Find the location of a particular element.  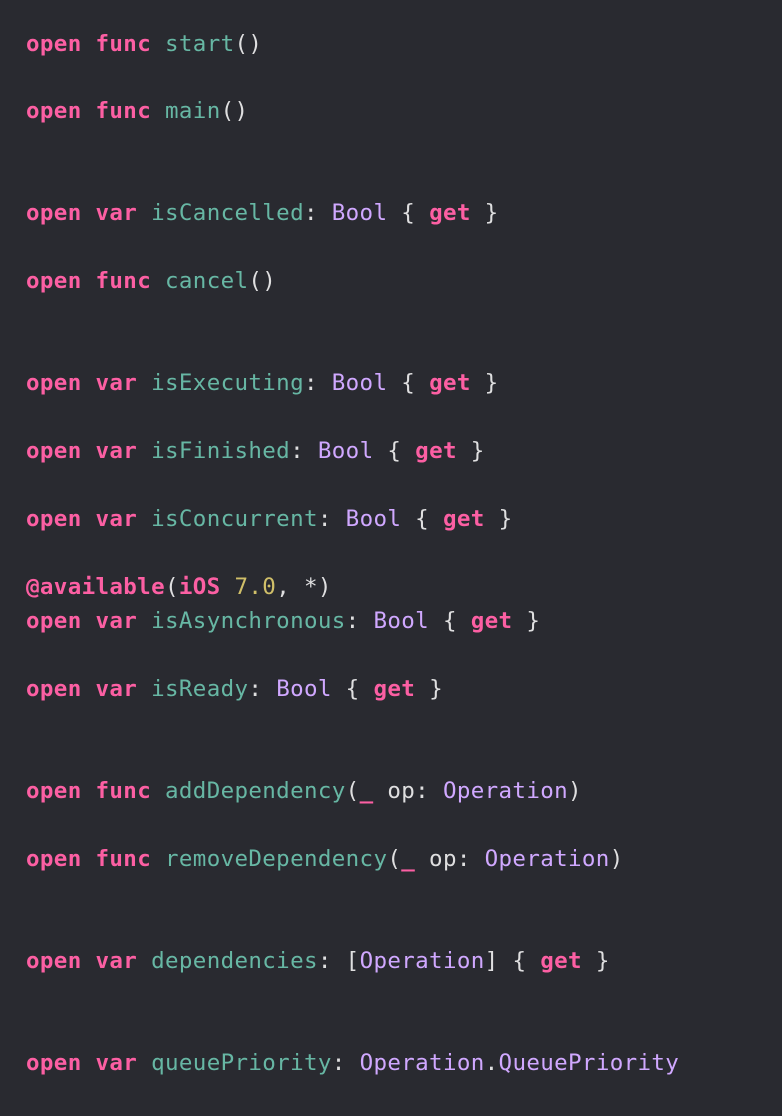

code-token: queuePriority is located at coordinates (241, 1063).